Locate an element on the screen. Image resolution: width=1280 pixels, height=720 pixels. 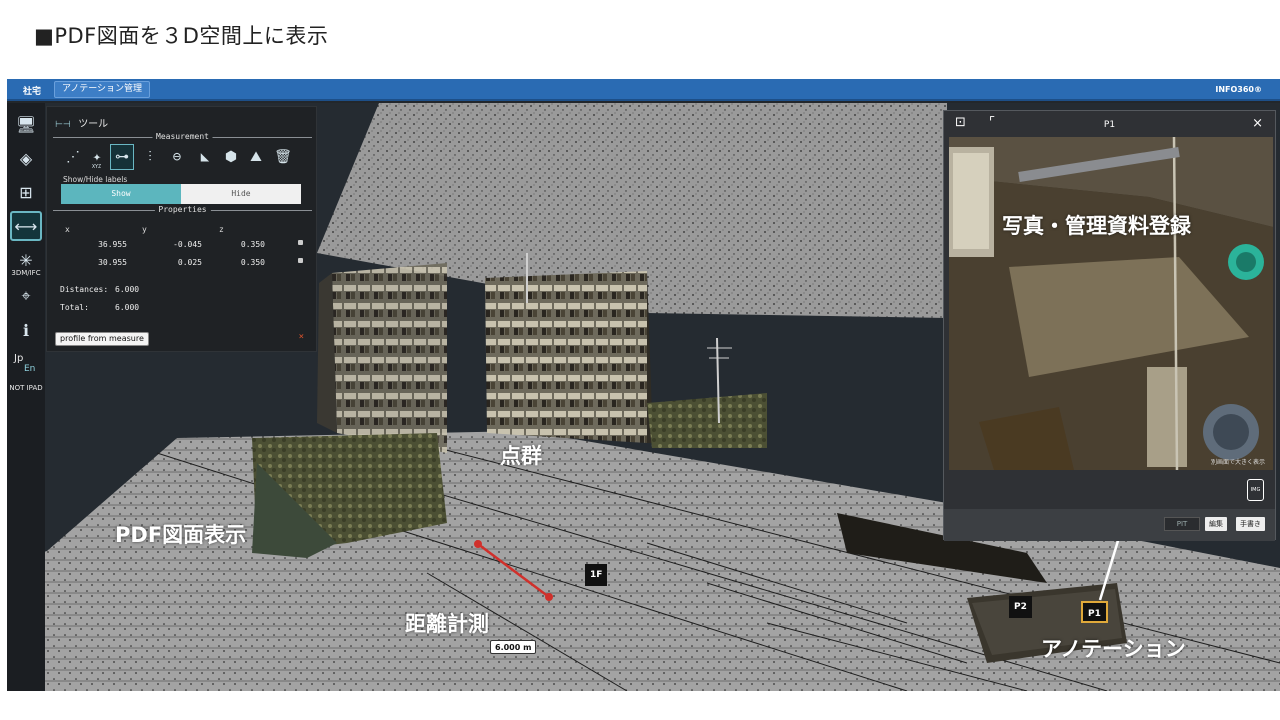
slide-title: ■PDF図面を３D空間上に表示 is located at coordinates (181, 36).